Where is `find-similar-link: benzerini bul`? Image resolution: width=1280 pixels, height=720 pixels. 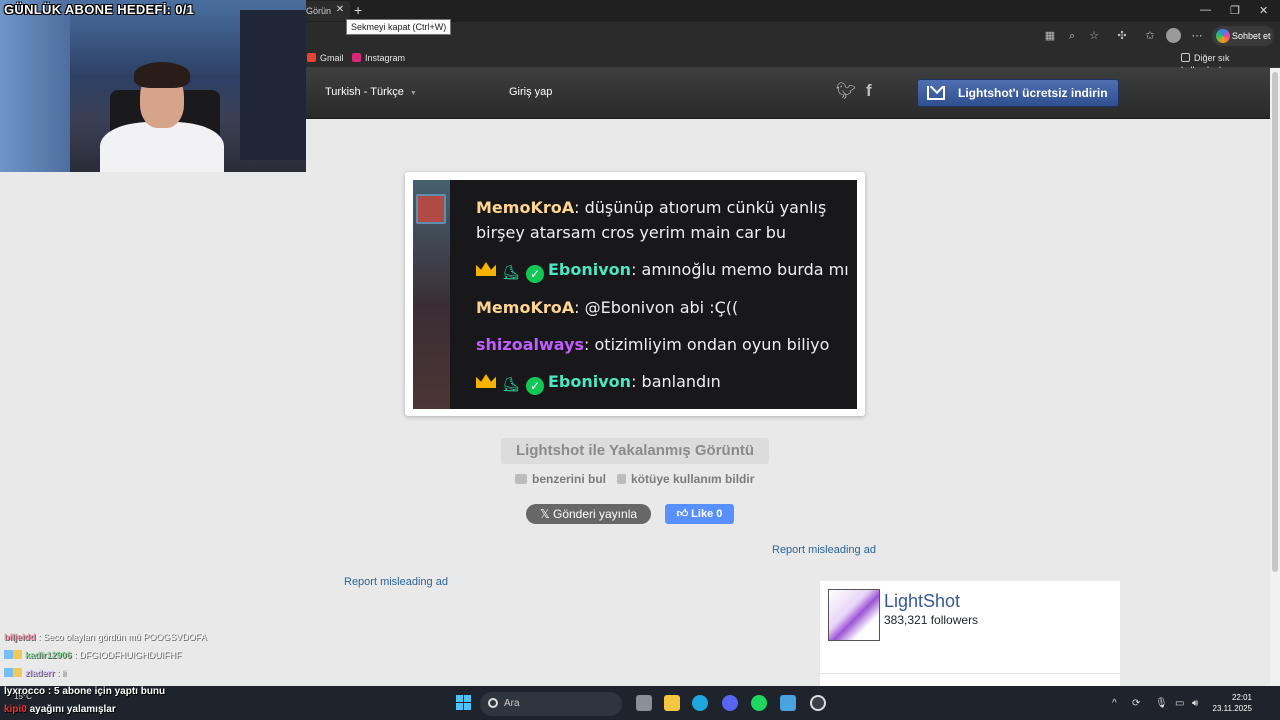
find-similar-link: benzerini bul is located at coordinates (560, 479).